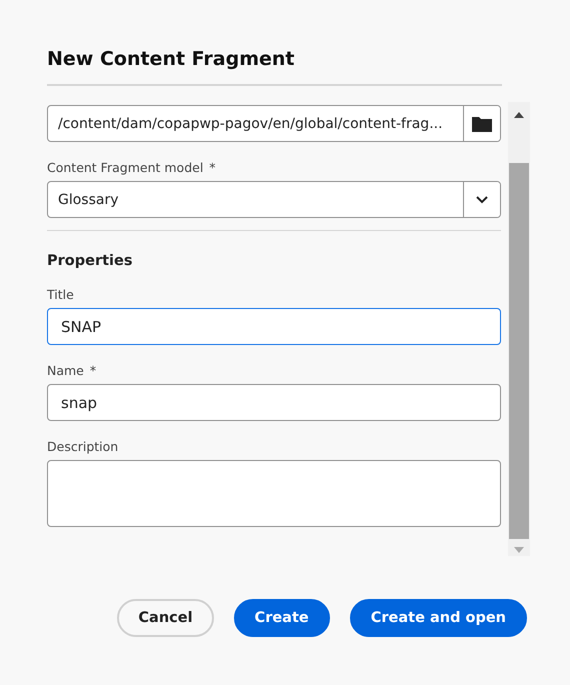 The width and height of the screenshot is (570, 685). I want to click on text-field: snap, so click(274, 402).